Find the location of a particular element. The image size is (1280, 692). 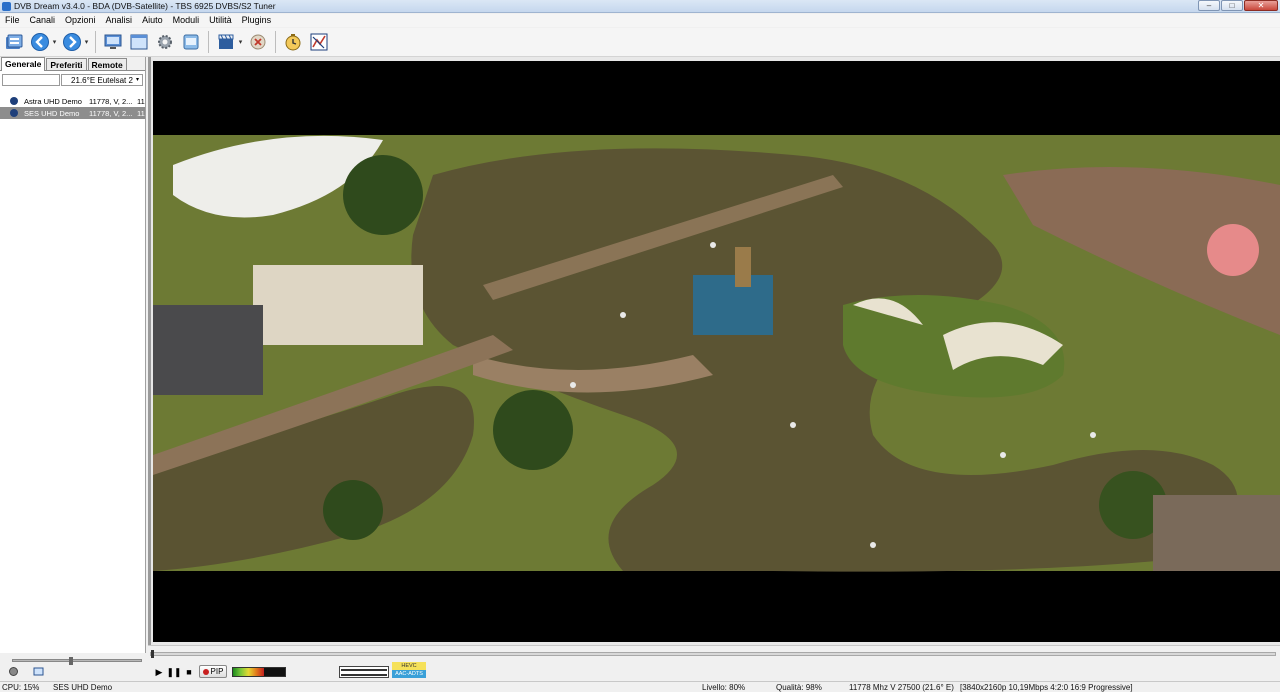

filter-input is located at coordinates (31, 80).